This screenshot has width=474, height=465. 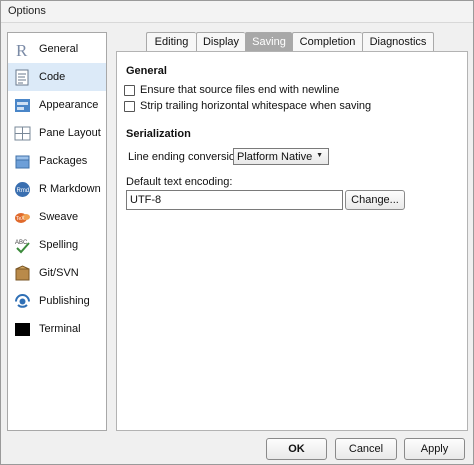 I want to click on strip-whitespace-checkbox, so click(x=129, y=106).